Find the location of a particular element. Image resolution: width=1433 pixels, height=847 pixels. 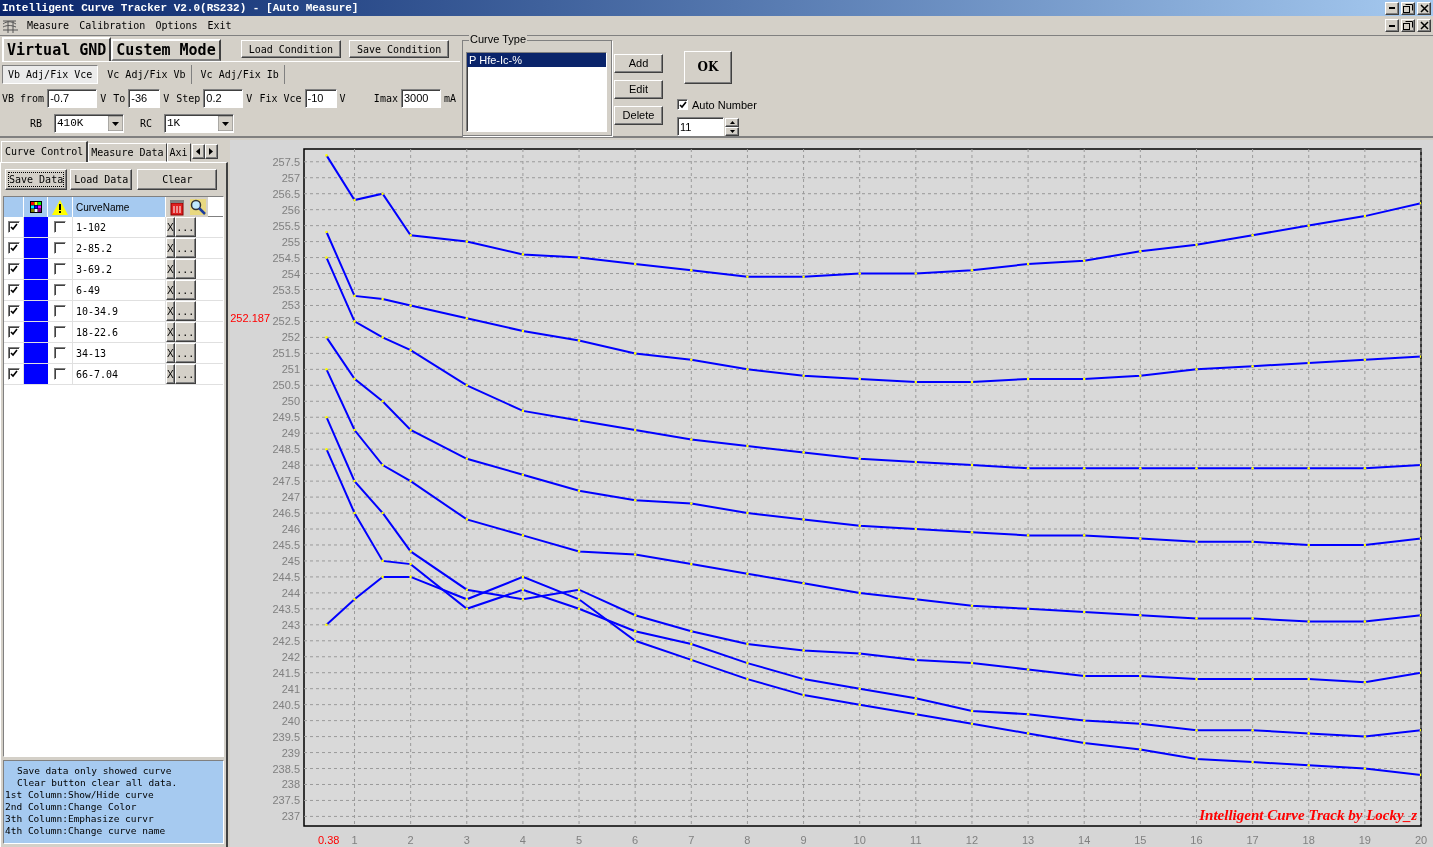

panel-tab: Measure Data is located at coordinates (127, 152).